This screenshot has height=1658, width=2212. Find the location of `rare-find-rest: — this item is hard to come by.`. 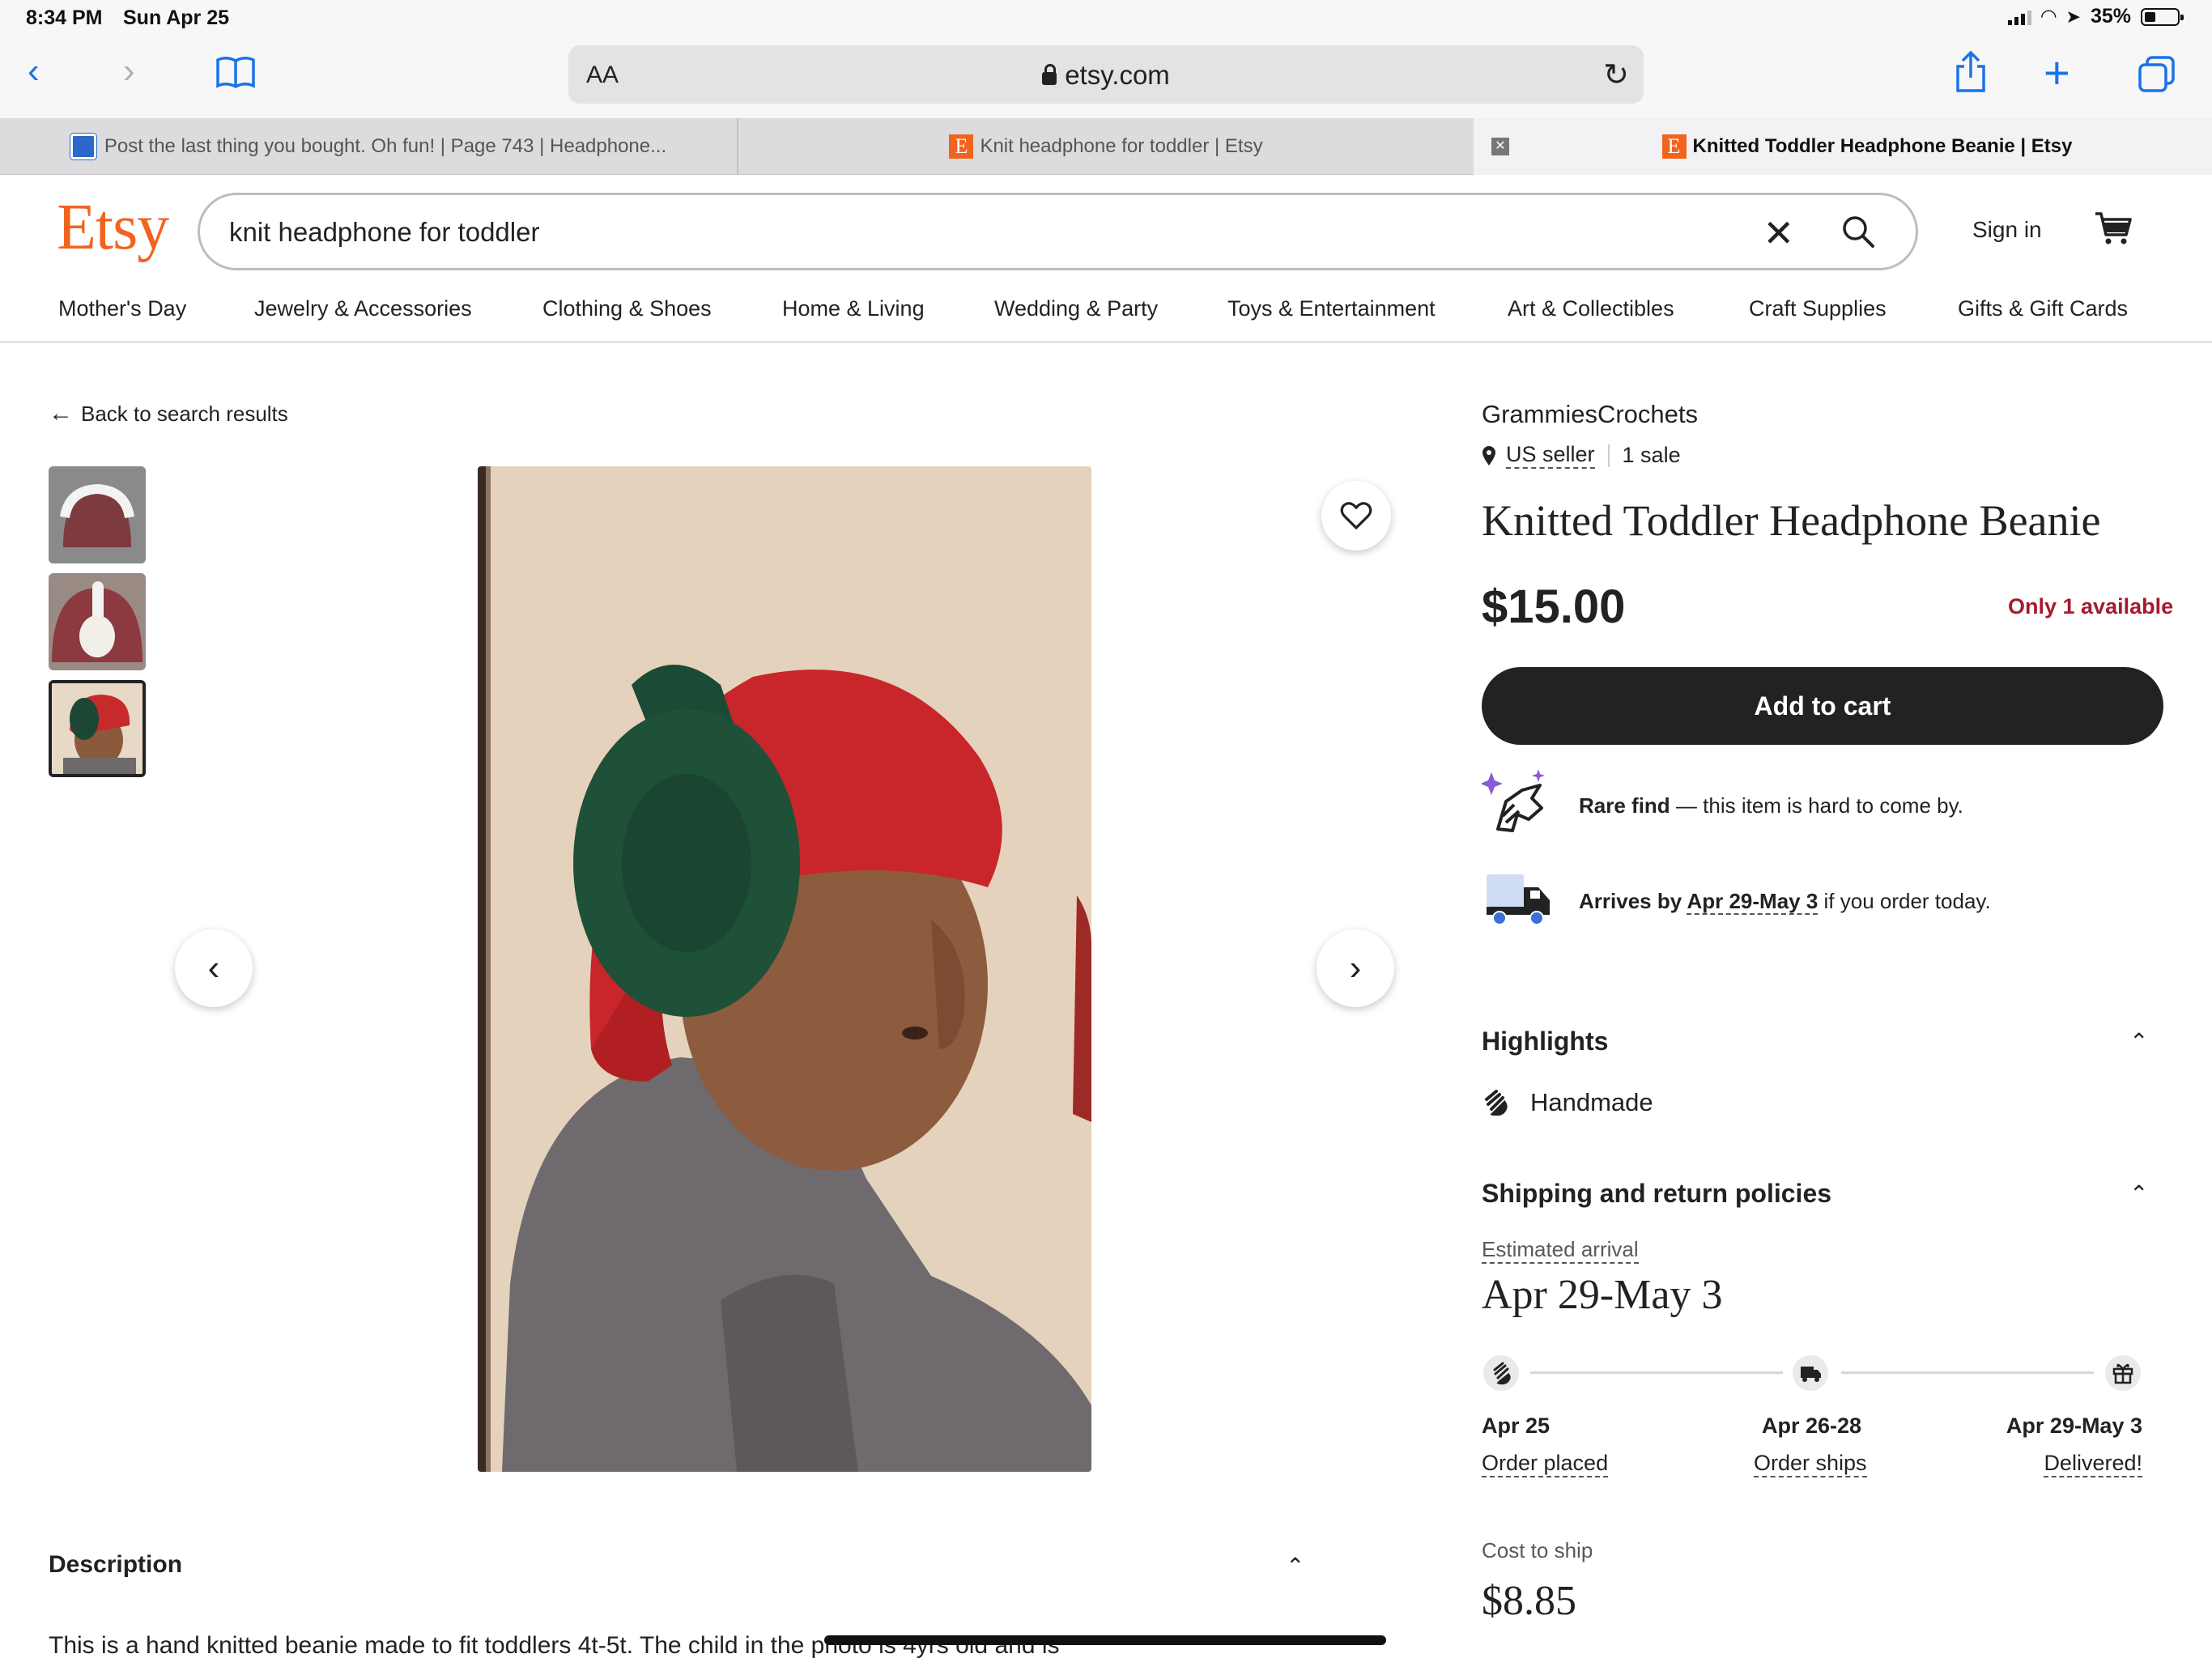

rare-find-rest: — this item is hard to come by. is located at coordinates (1816, 805).